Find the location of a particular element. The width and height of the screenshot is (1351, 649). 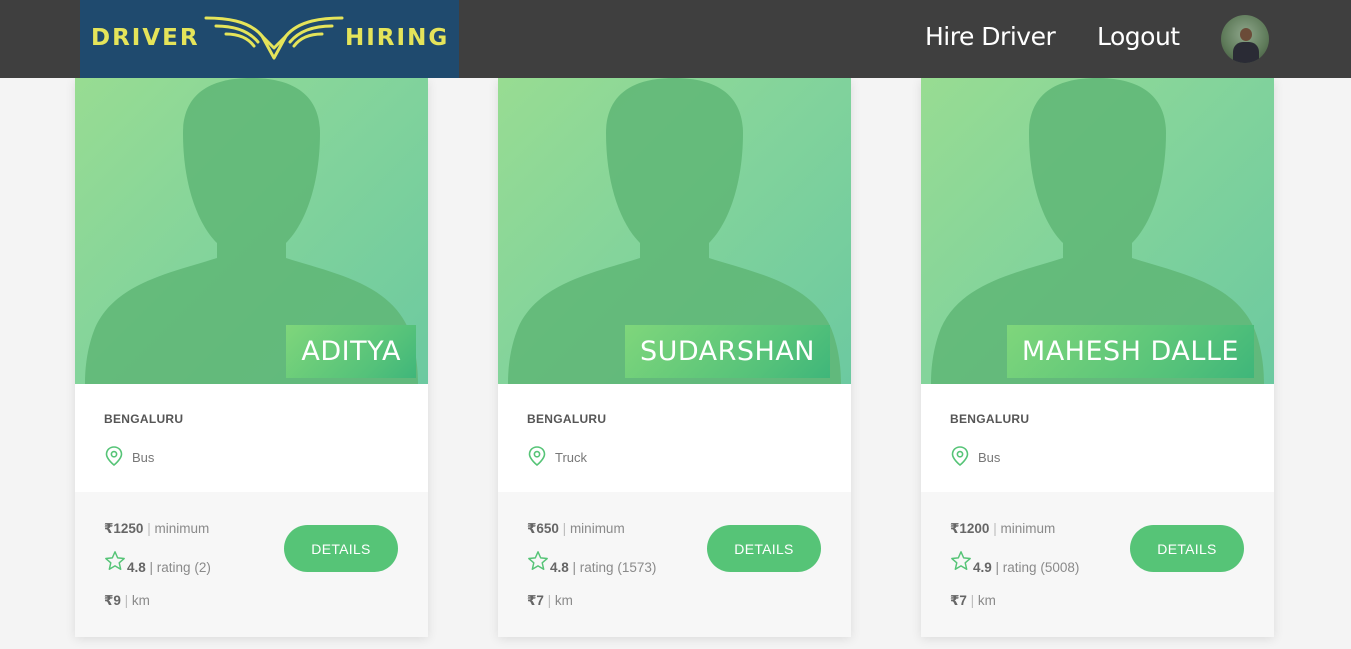

driver-name: SUDARSHAN is located at coordinates (727, 351).